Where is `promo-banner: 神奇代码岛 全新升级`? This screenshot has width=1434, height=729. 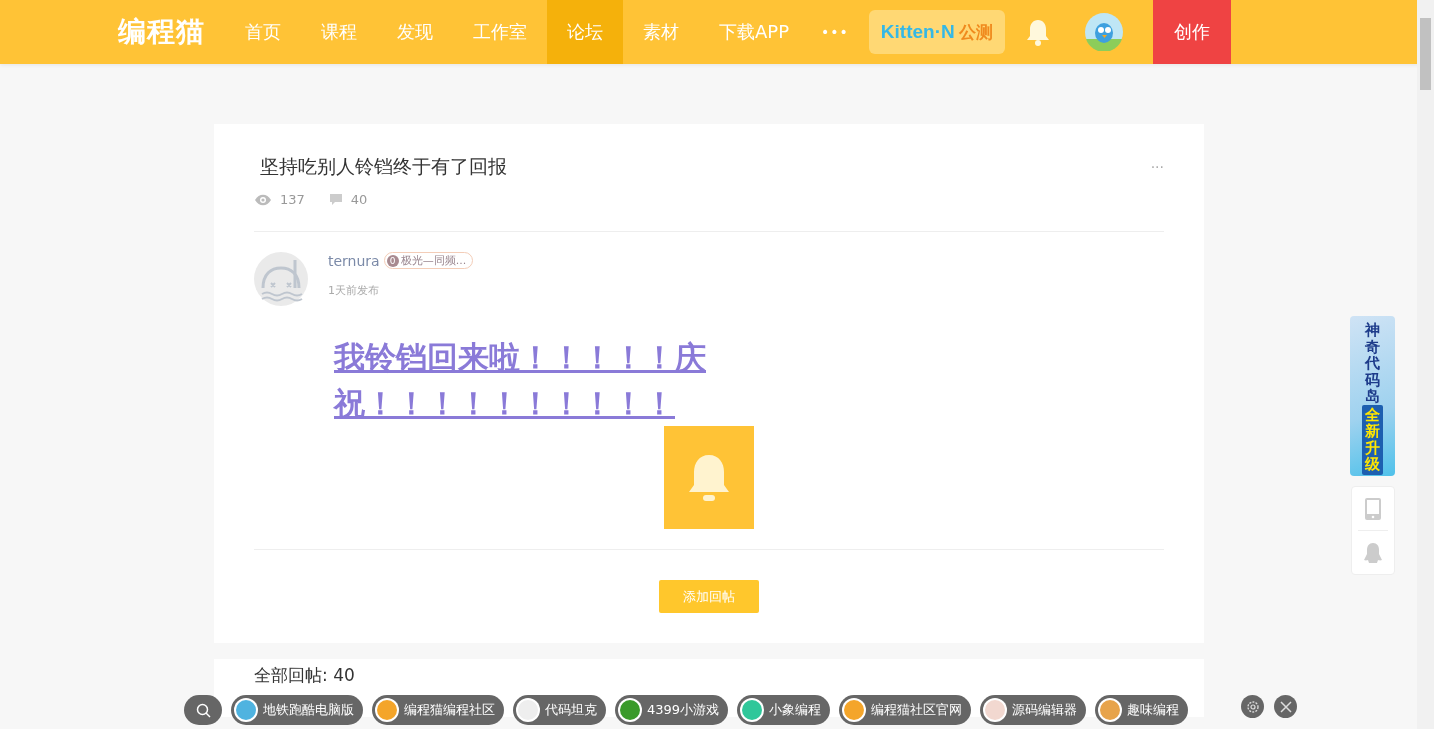
promo-banner: 神奇代码岛 全新升级 is located at coordinates (1372, 396).